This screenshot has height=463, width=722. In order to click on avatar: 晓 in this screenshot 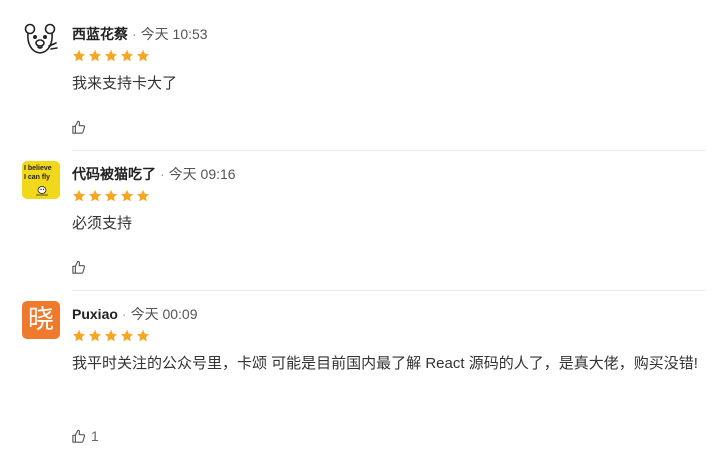, I will do `click(41, 320)`.